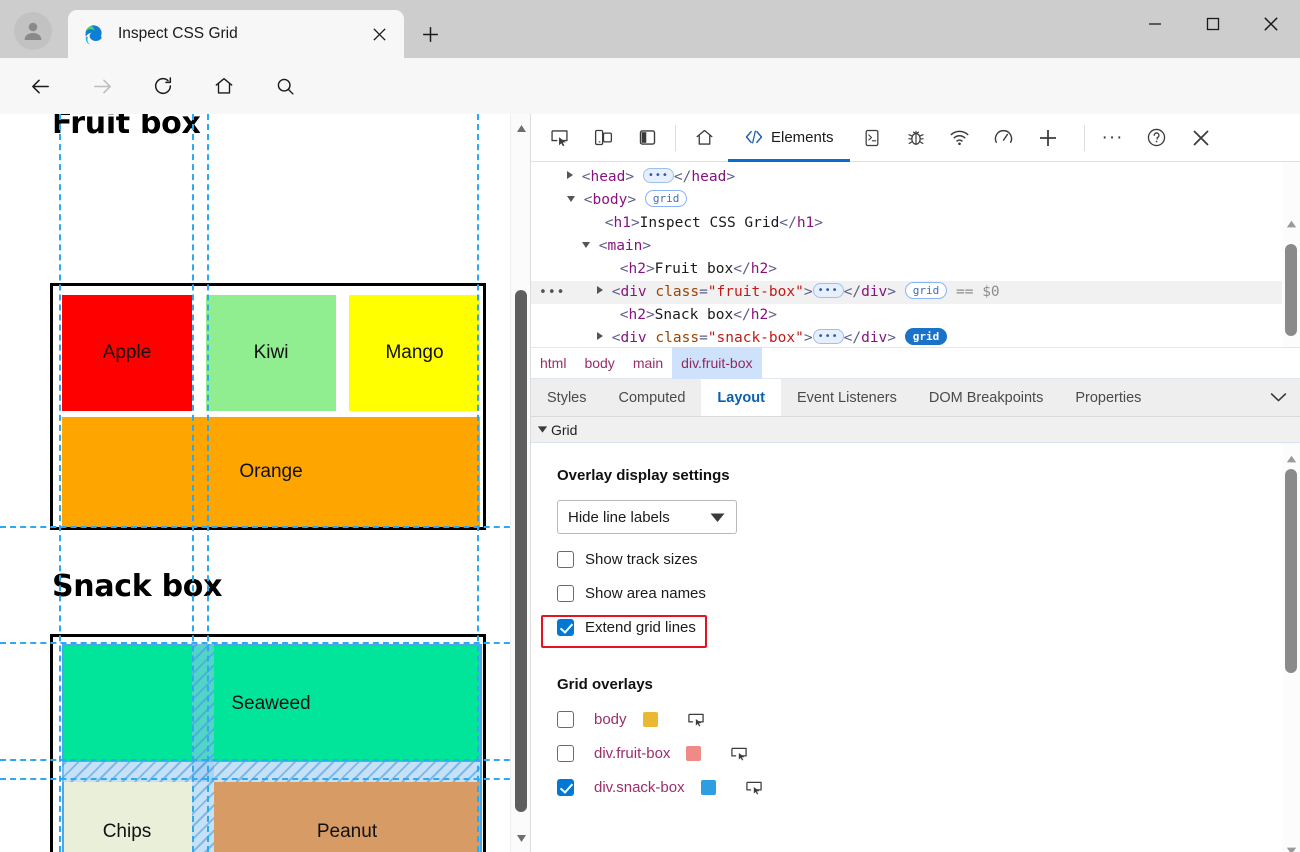  What do you see at coordinates (694, 269) in the screenshot?
I see `dom-text-h2-fruit: Fruit box` at bounding box center [694, 269].